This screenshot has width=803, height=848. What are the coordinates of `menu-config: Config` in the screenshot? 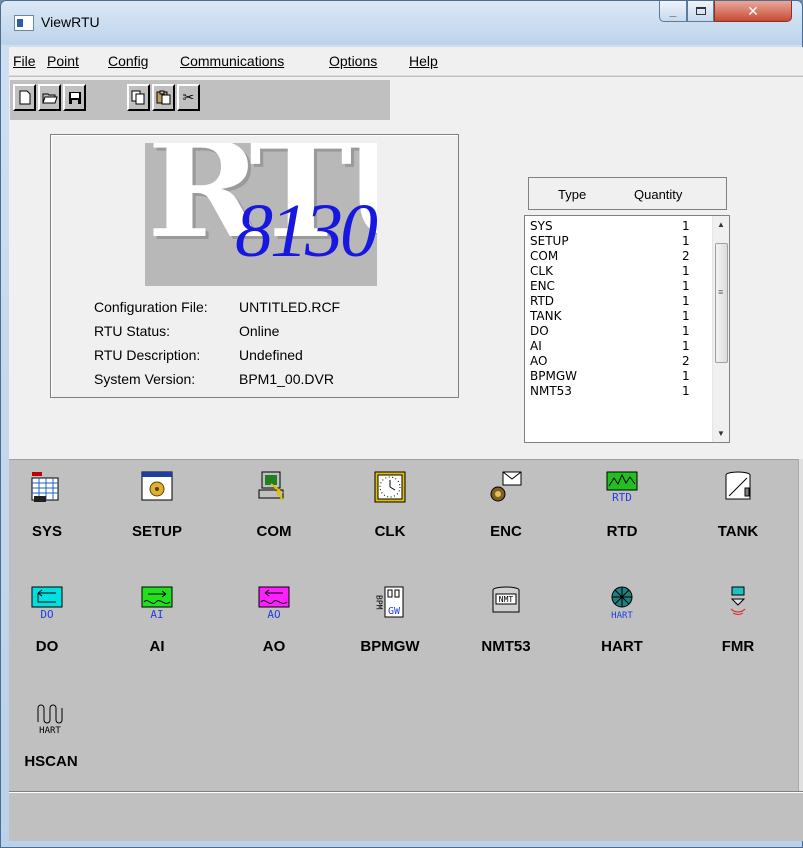 It's located at (128, 61).